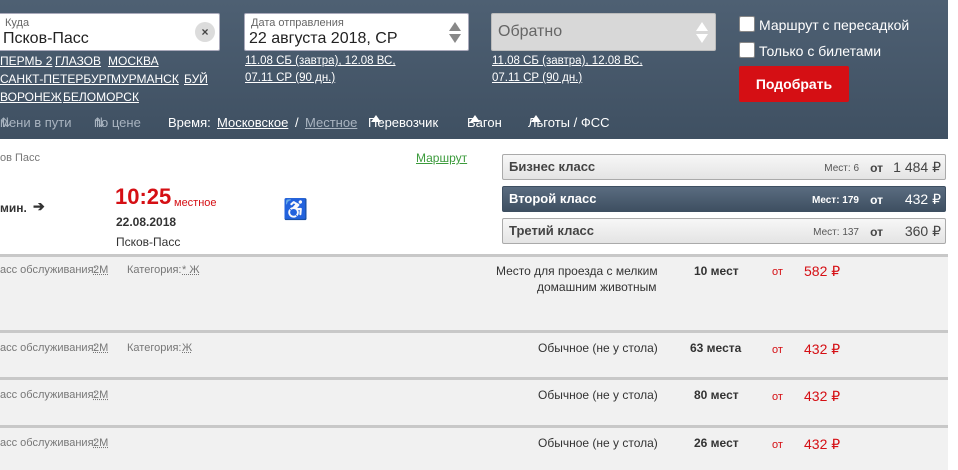 The image size is (958, 470). I want to click on tickets-only-label: Только с билетами, so click(820, 51).